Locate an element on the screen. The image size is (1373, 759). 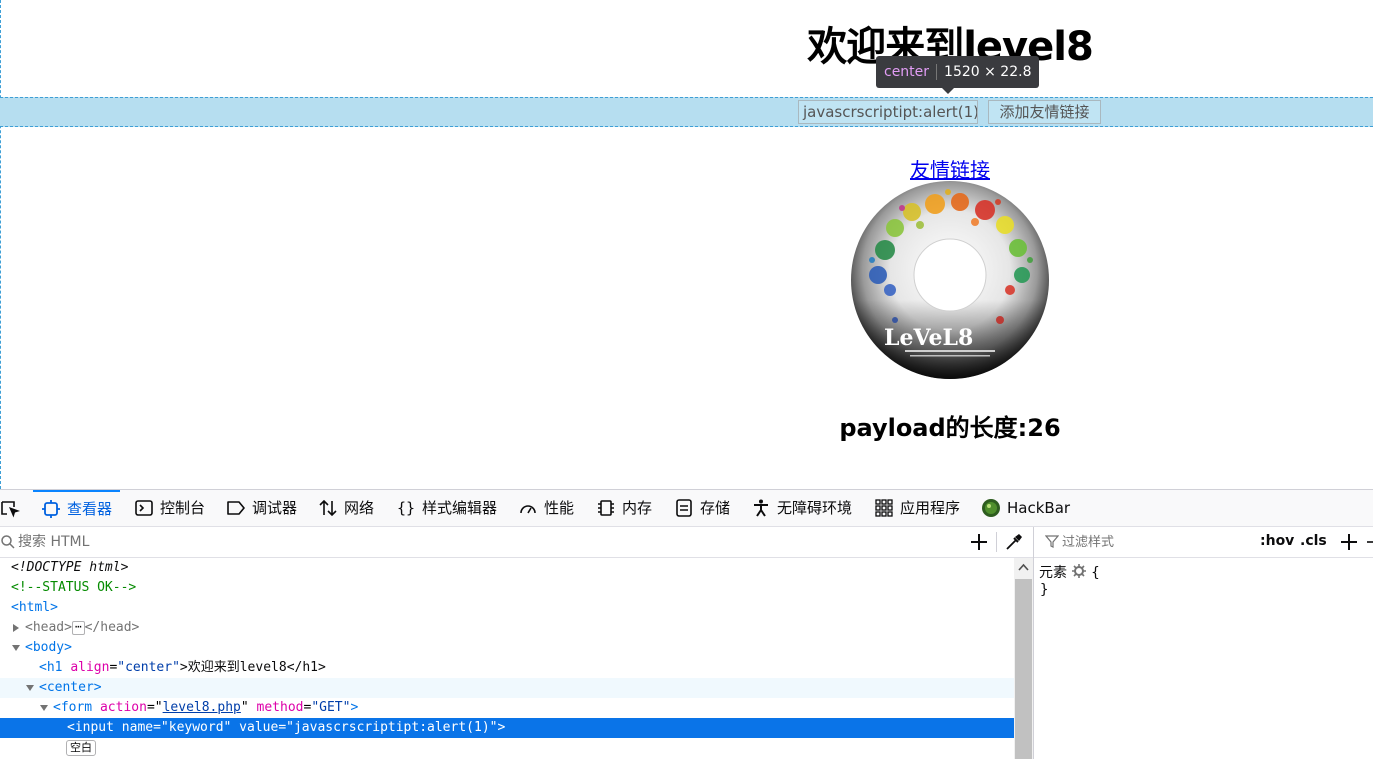
center-tag: <center> is located at coordinates (70, 687).